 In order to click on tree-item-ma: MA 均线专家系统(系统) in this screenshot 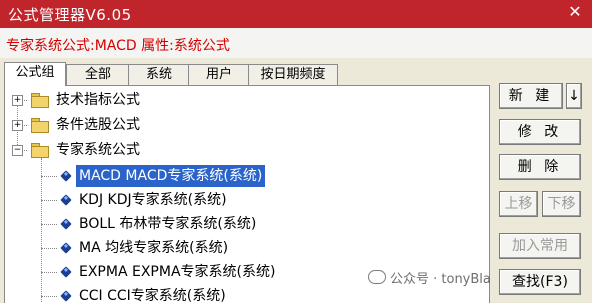, I will do `click(245, 248)`.